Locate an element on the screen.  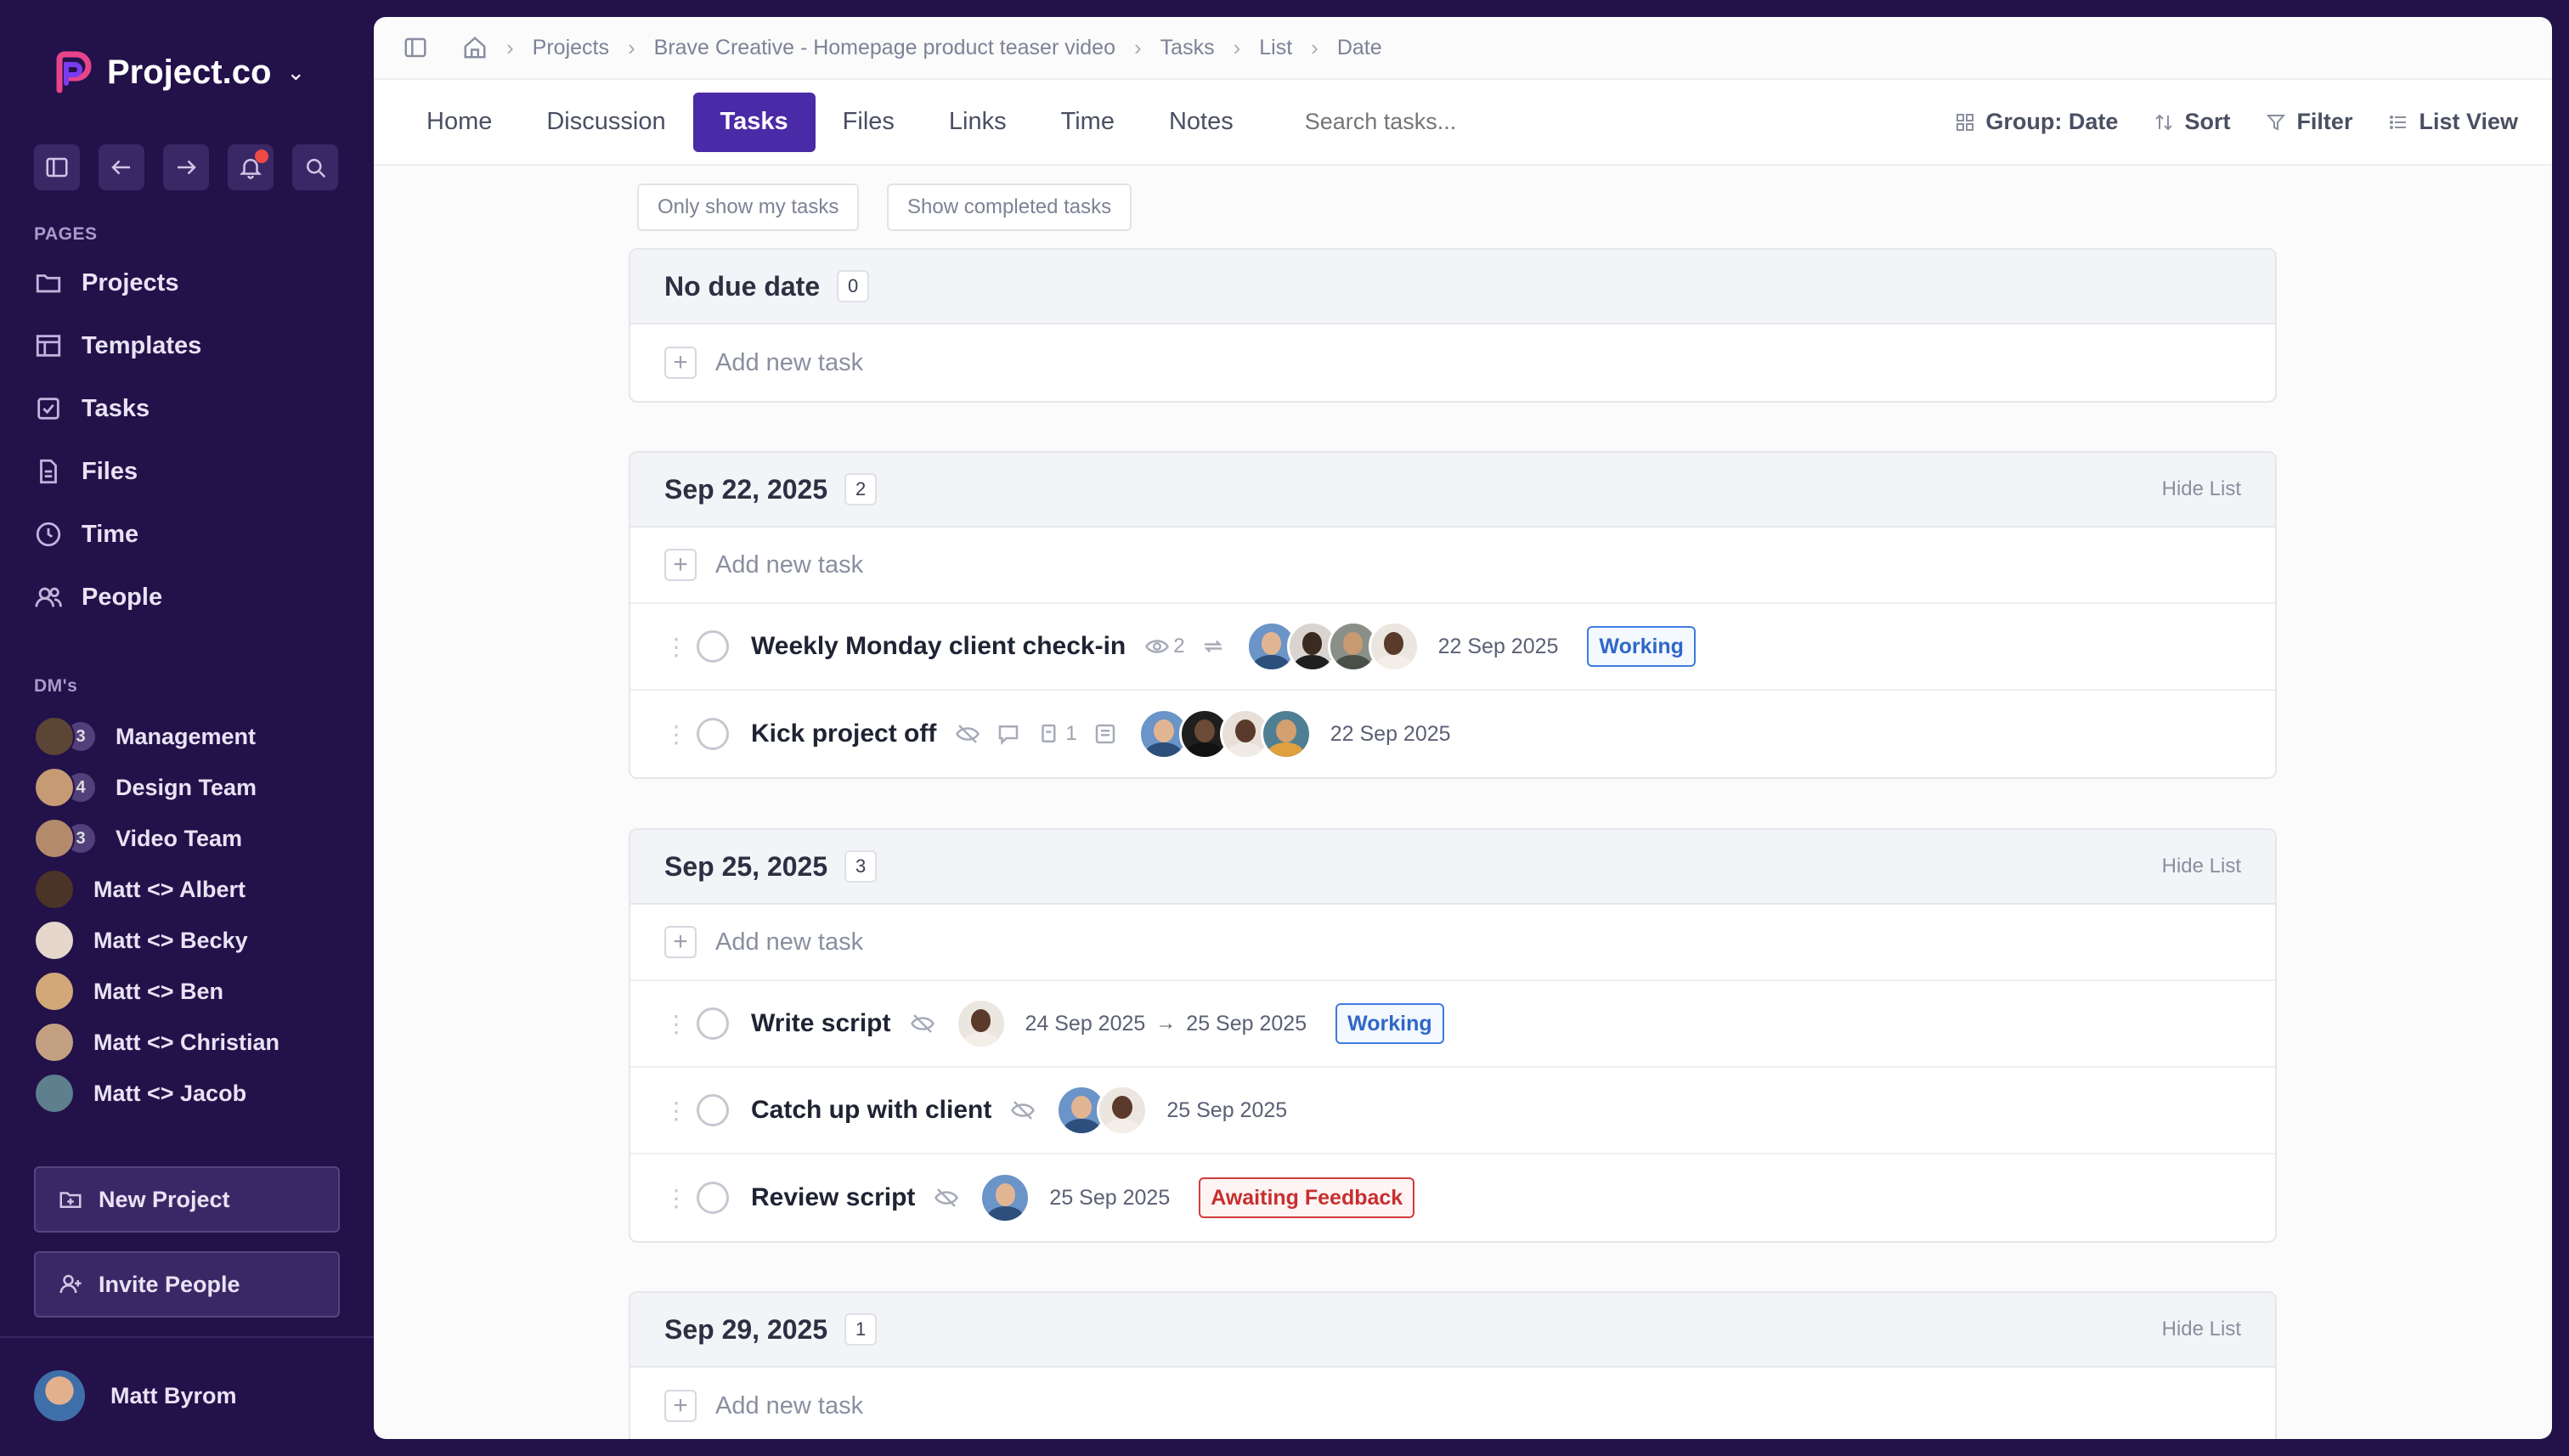
dm-item-ben: Matt <> Ben is located at coordinates (129, 991).